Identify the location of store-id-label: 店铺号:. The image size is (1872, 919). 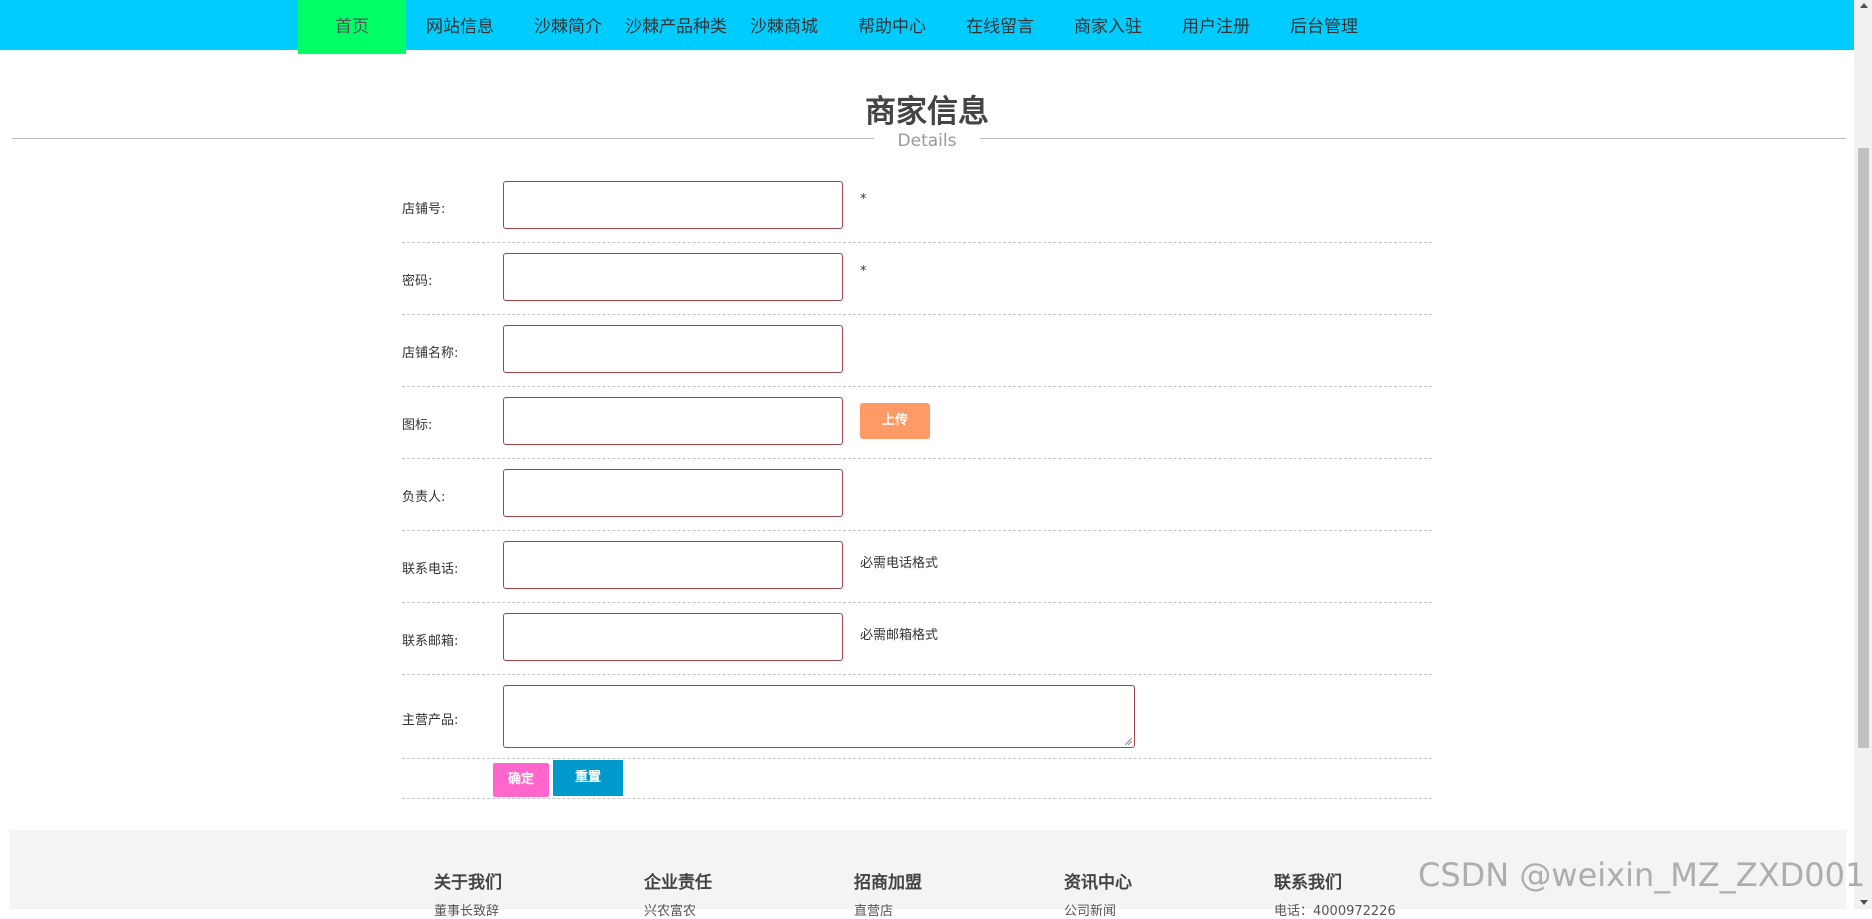
(424, 209).